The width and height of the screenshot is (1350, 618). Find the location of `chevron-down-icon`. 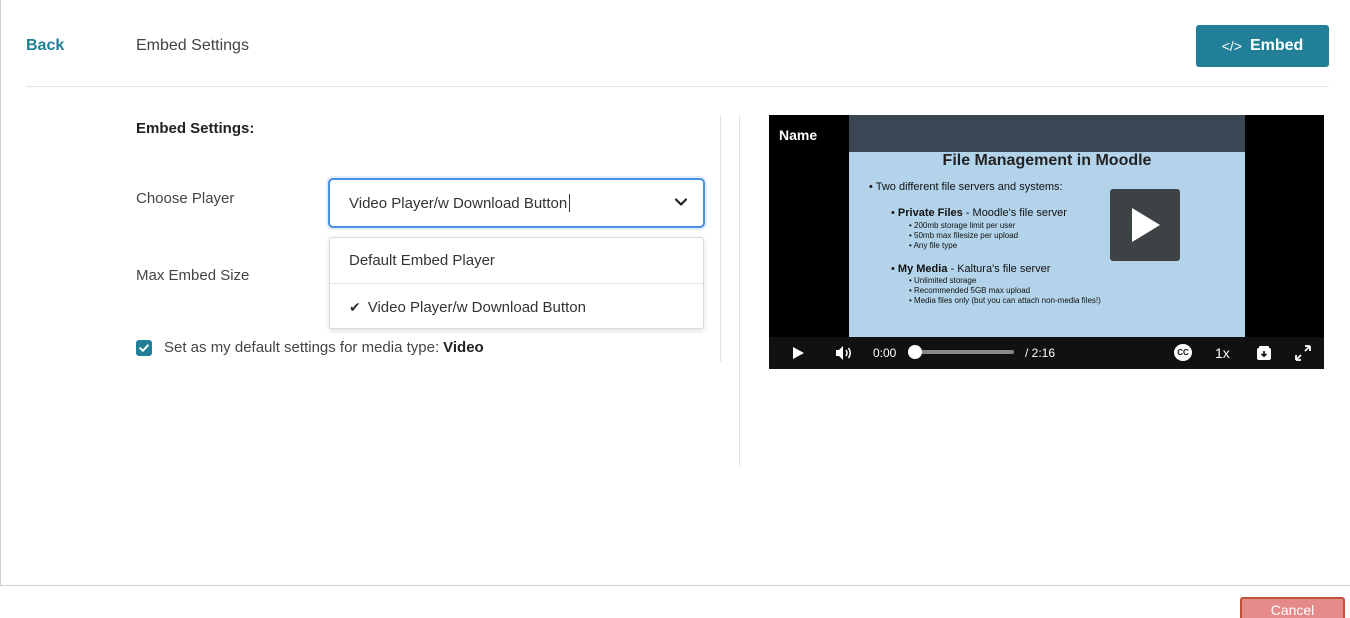

chevron-down-icon is located at coordinates (681, 202).